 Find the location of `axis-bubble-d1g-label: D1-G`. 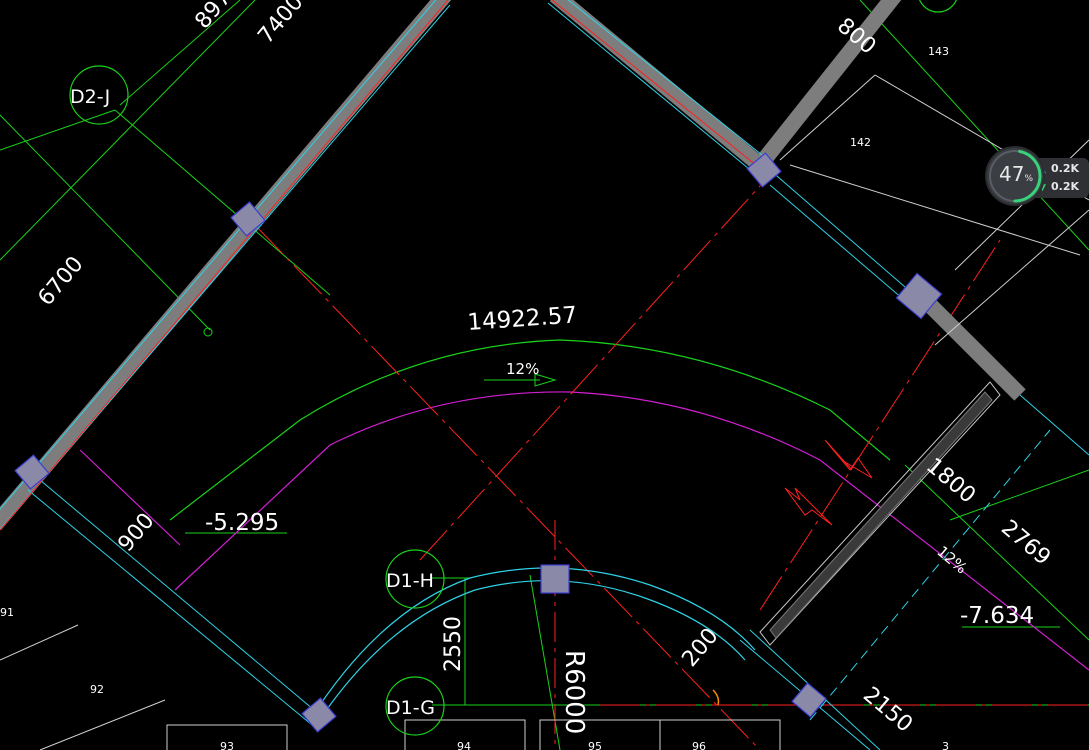

axis-bubble-d1g-label: D1-G is located at coordinates (410, 708).